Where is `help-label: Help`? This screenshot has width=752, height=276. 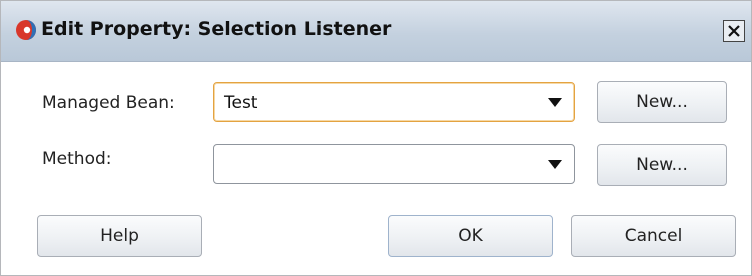
help-label: Help is located at coordinates (119, 236).